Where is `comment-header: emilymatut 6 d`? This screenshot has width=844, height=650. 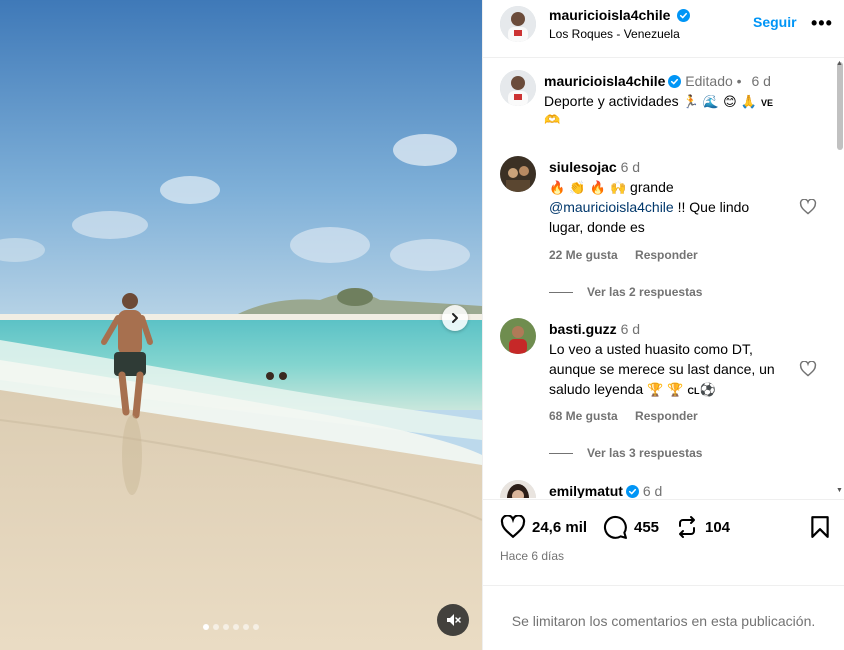
comment-header: emilymatut 6 d is located at coordinates (605, 489).